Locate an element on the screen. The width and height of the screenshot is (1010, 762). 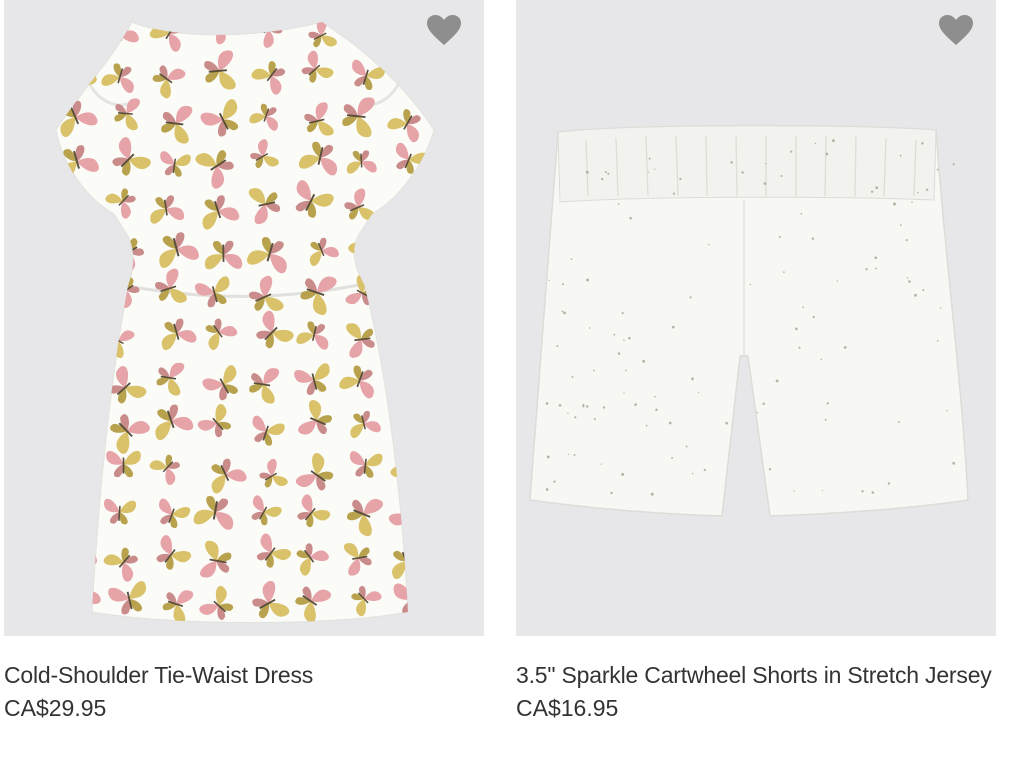
product-info: Cold-Shoulder Tie-Waist Dress CA$29.95 is located at coordinates (244, 680).